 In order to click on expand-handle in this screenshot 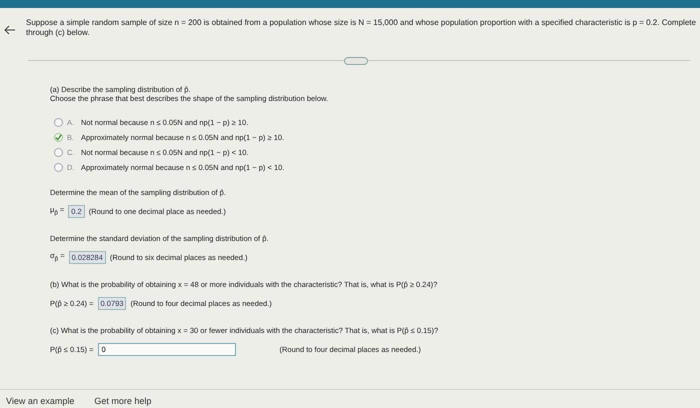, I will do `click(356, 61)`.